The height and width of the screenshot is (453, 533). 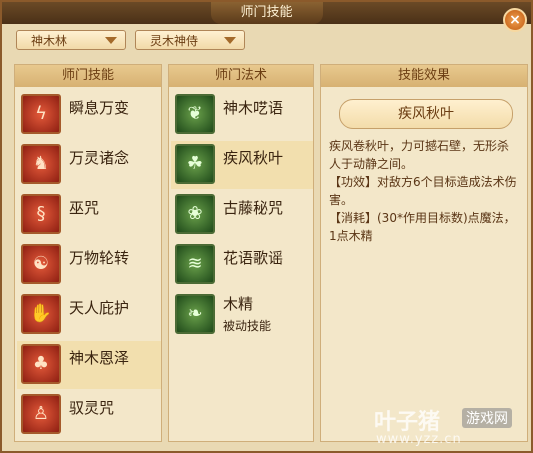 I want to click on spell-item-selected: ☘ 疾风秋叶, so click(x=242, y=165).